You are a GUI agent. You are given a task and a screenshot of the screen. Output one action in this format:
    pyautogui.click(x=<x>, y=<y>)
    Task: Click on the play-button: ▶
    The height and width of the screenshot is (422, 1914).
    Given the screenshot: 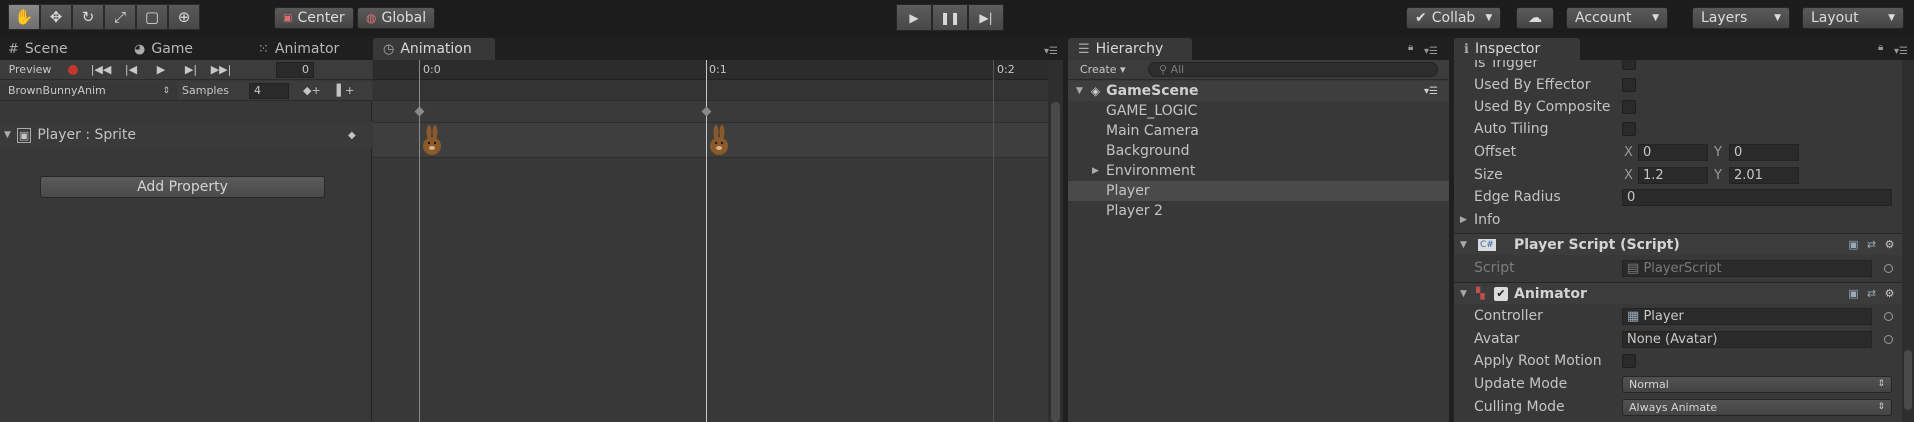 What is the action you would take?
    pyautogui.click(x=914, y=17)
    